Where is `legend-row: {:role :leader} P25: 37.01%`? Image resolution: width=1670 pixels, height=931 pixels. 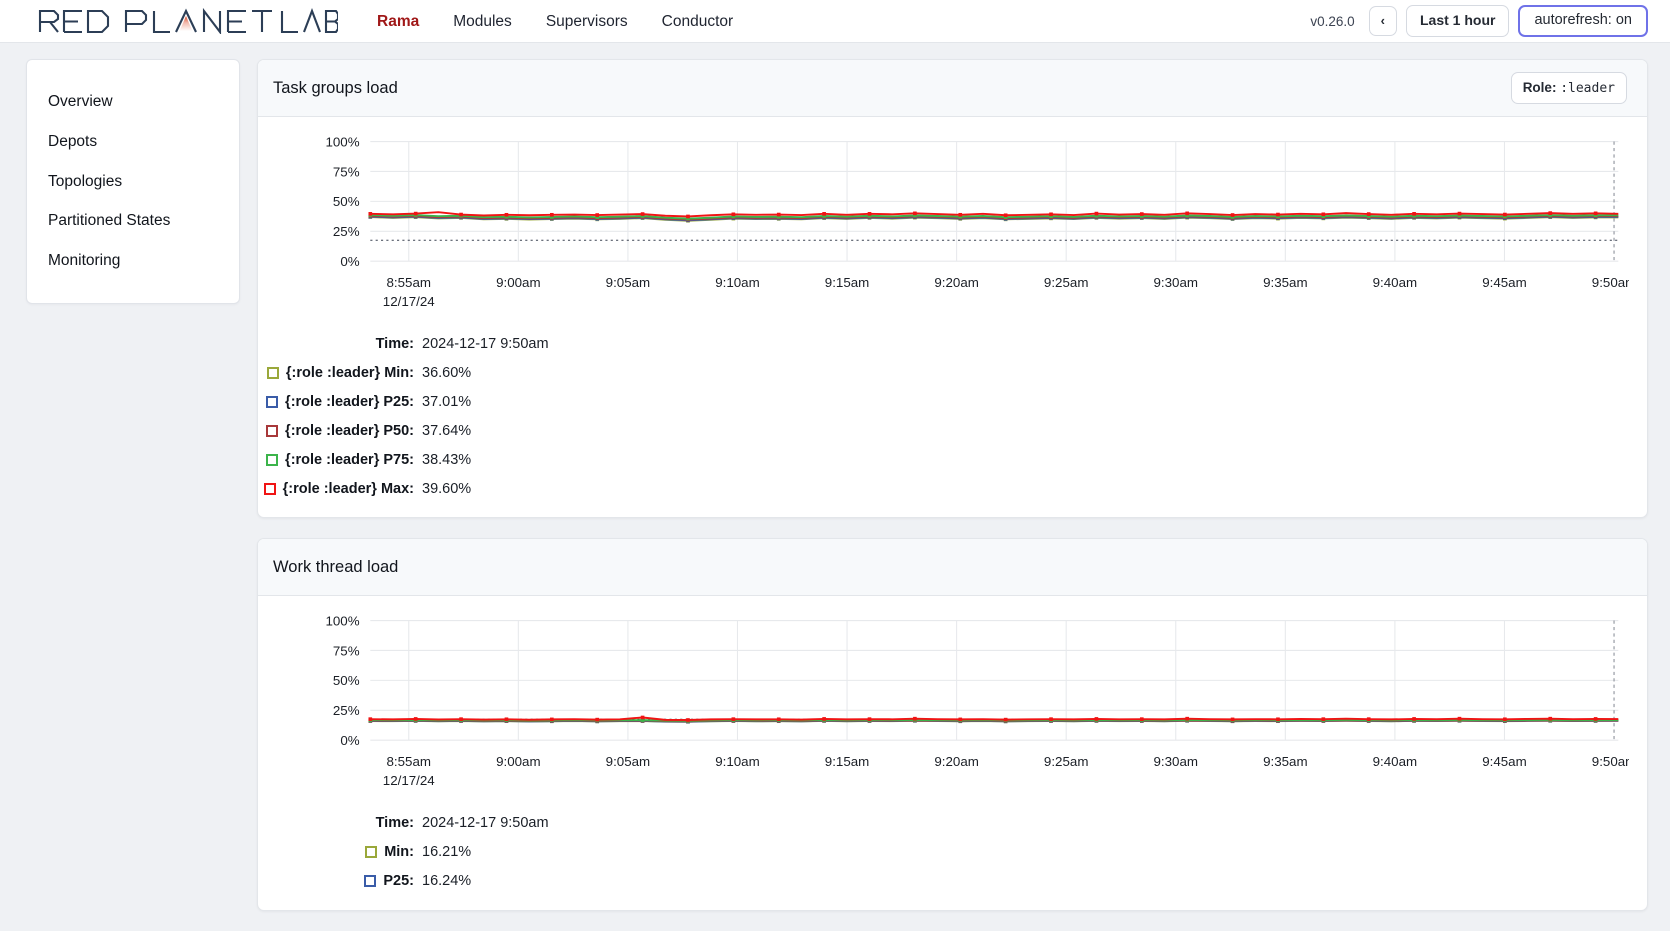 legend-row: {:role :leader} P25: 37.01% is located at coordinates (947, 401).